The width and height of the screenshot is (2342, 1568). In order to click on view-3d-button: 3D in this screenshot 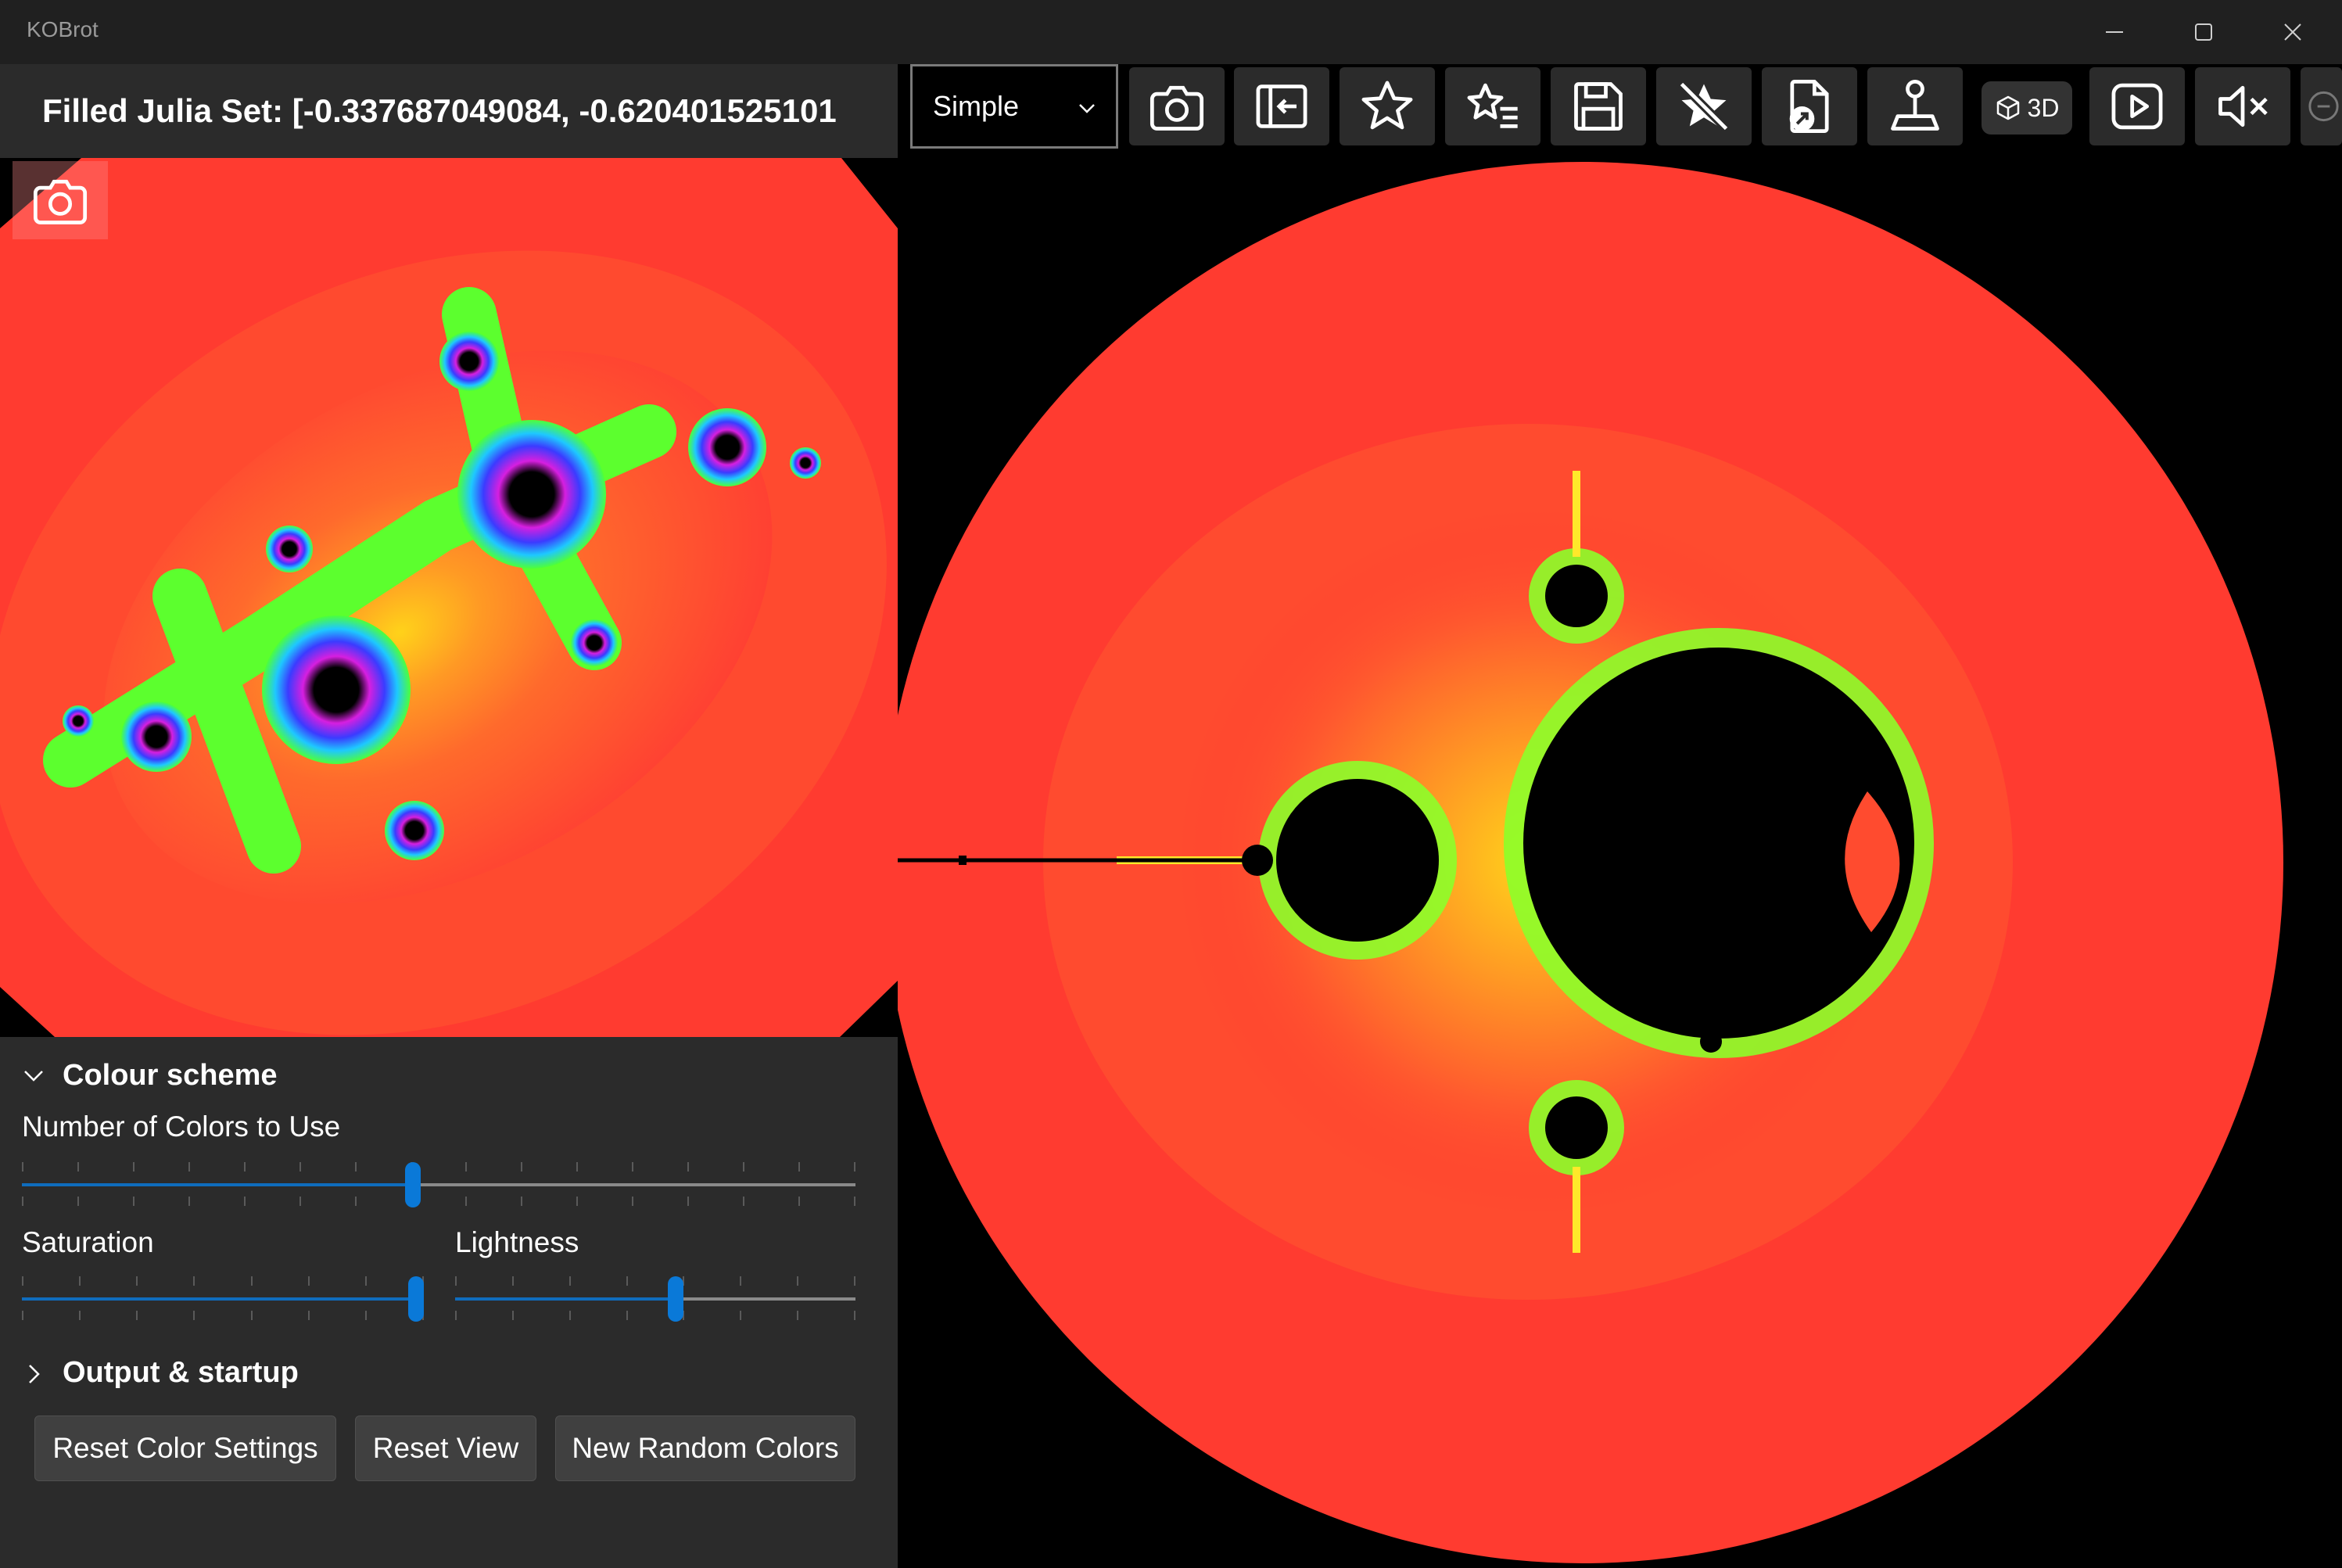, I will do `click(2027, 108)`.